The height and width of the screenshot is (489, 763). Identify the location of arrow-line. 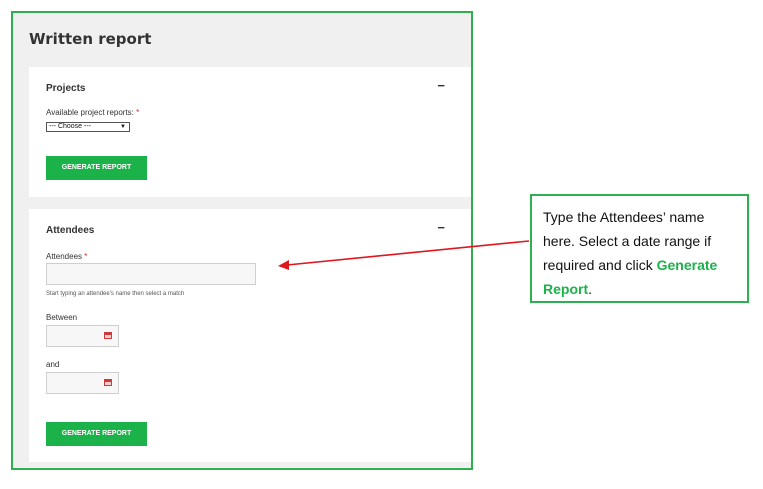
(408, 253).